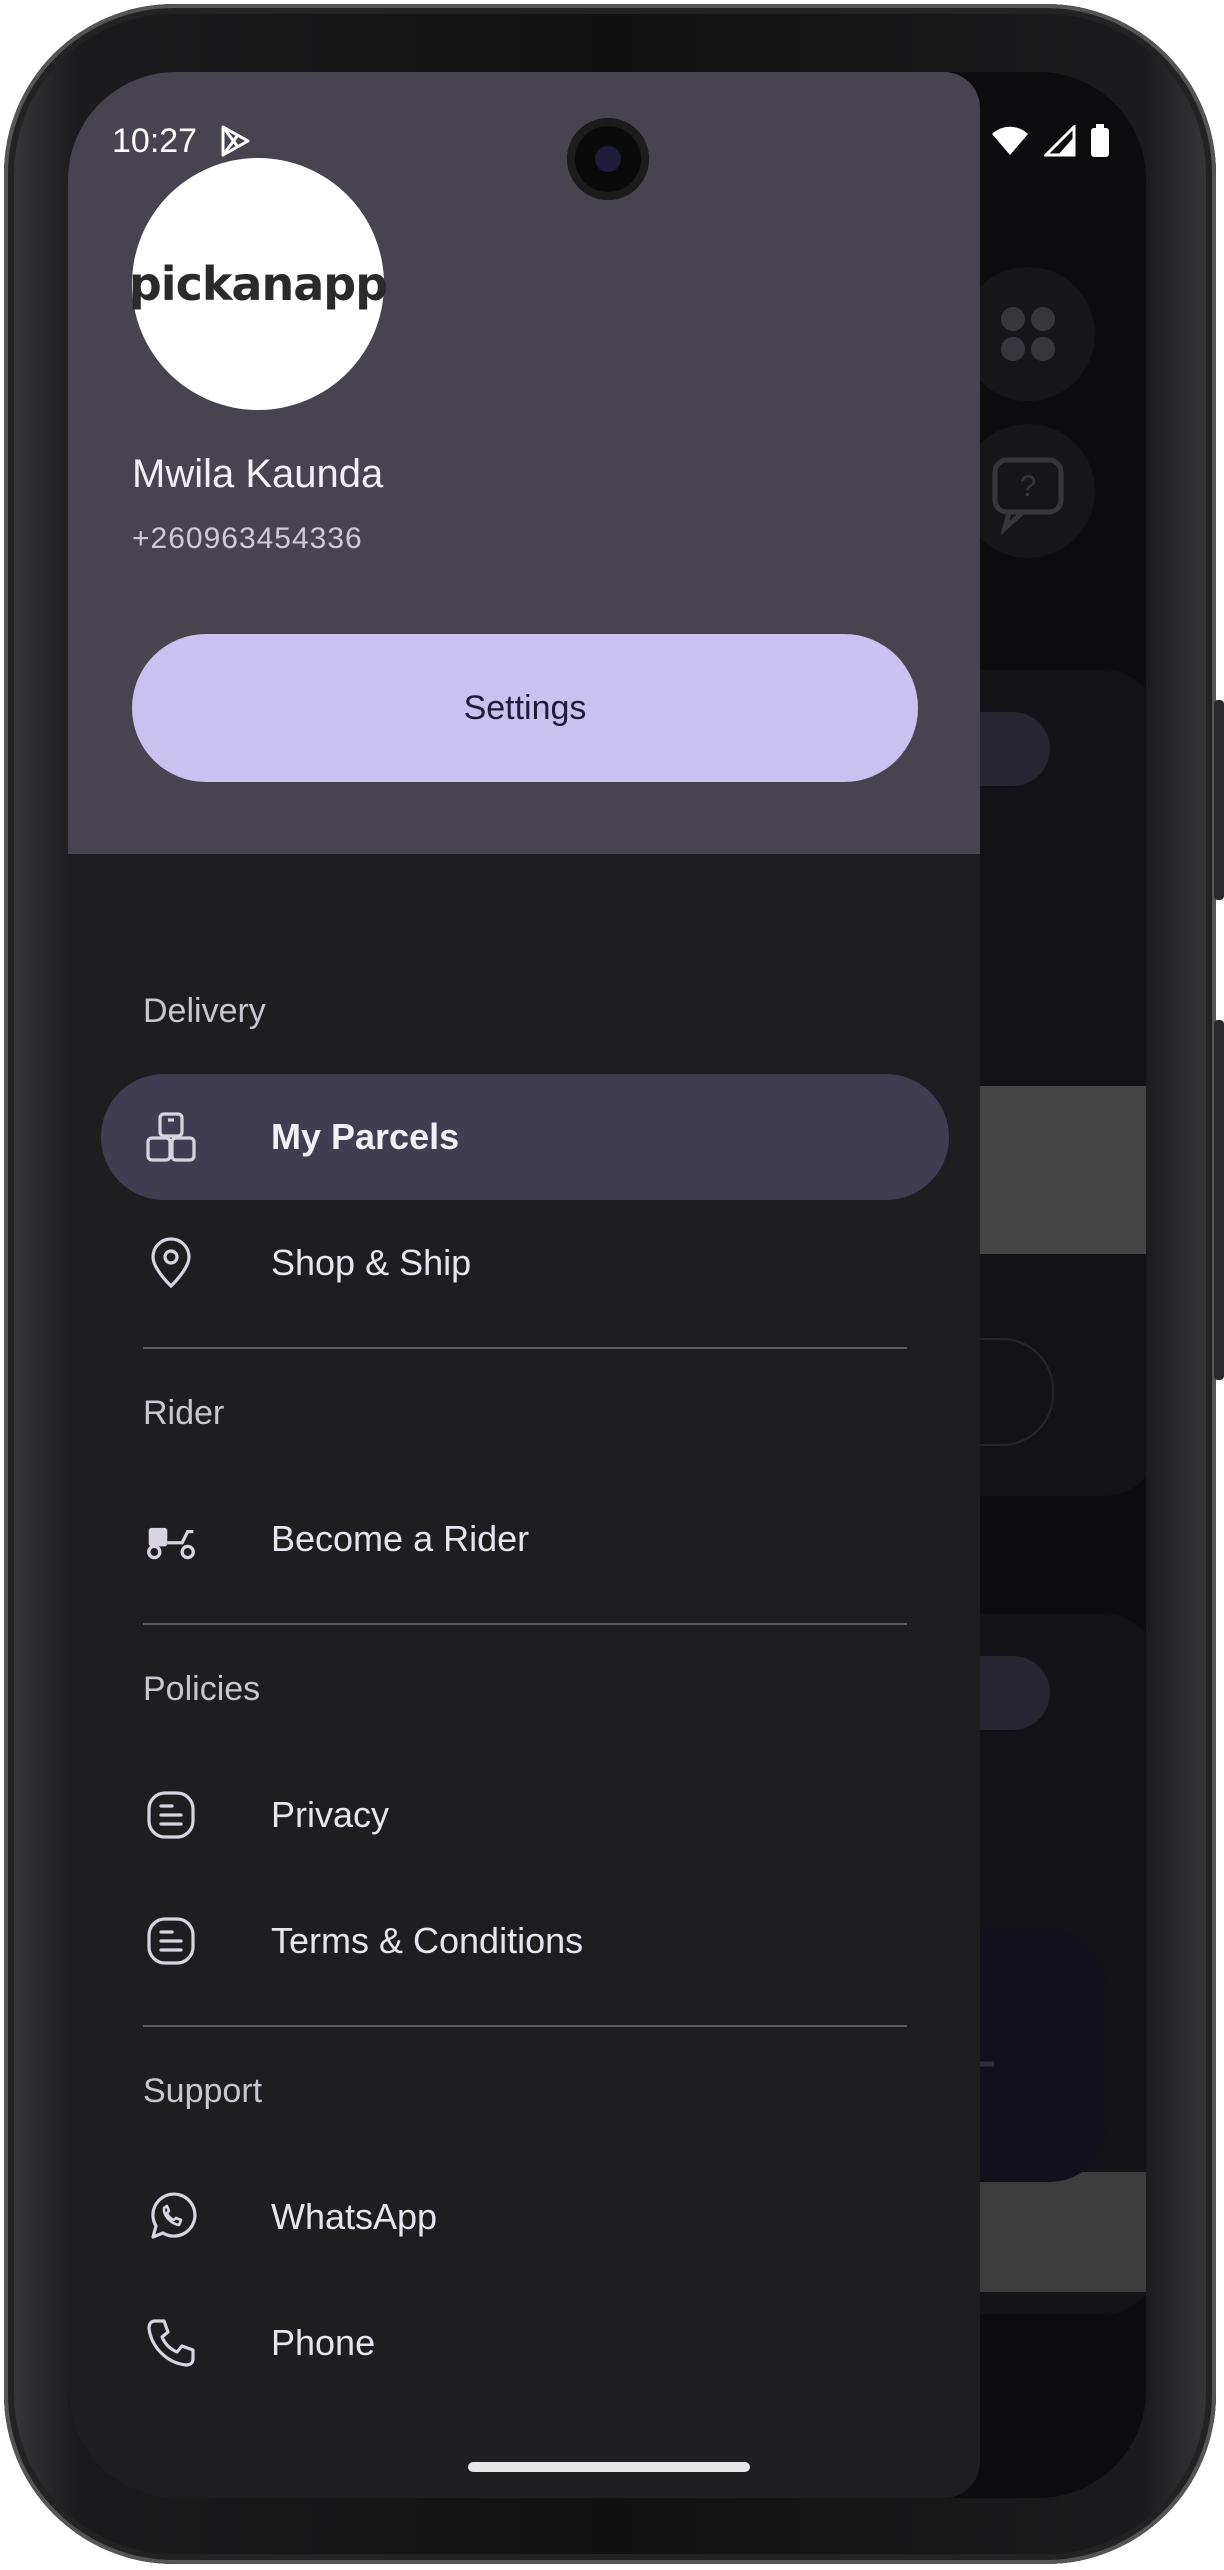 The height and width of the screenshot is (2570, 1224). Describe the element at coordinates (525, 708) in the screenshot. I see `settings-button: Settings` at that location.